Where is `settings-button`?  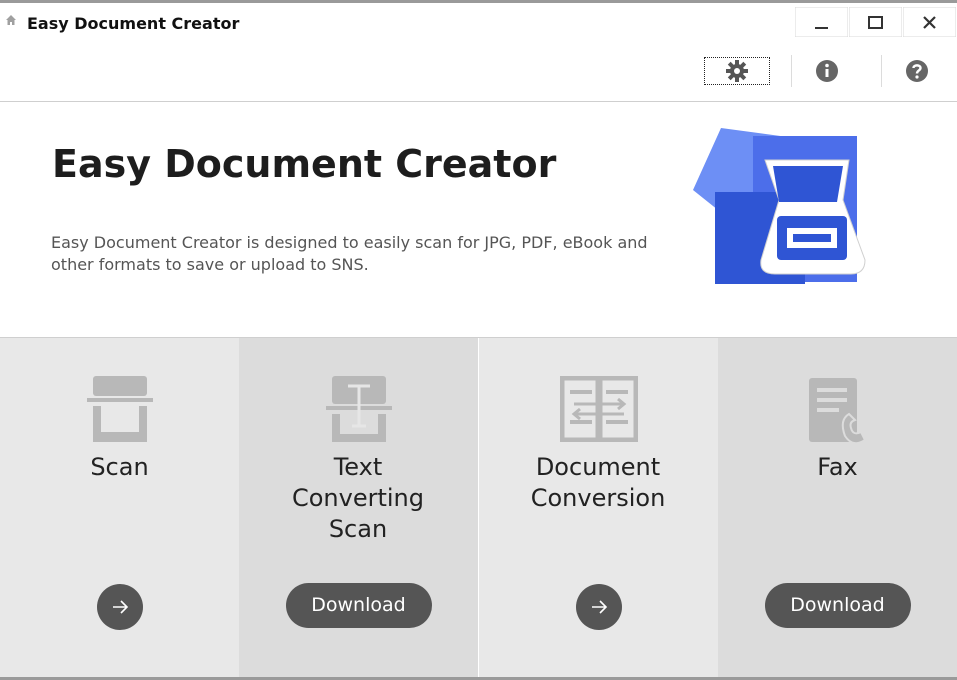 settings-button is located at coordinates (737, 71).